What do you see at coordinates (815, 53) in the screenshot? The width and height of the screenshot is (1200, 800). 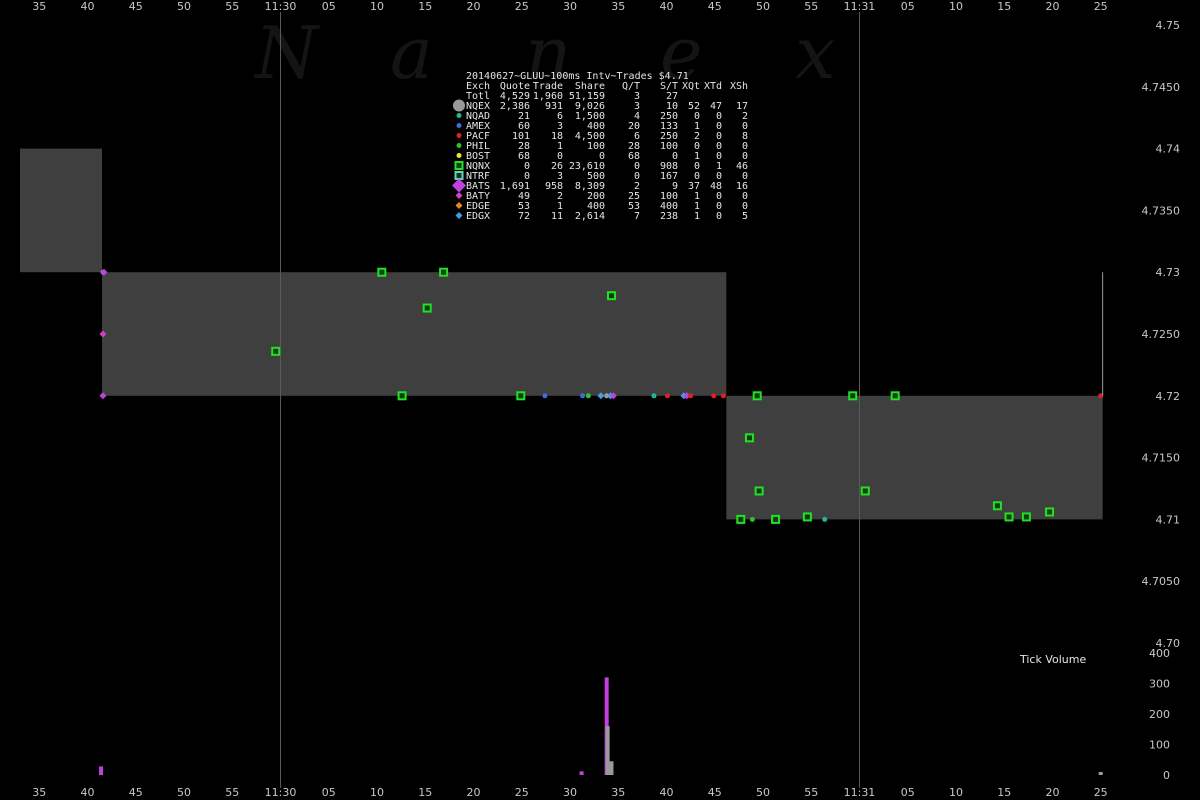 I see `watermark-letter: x` at bounding box center [815, 53].